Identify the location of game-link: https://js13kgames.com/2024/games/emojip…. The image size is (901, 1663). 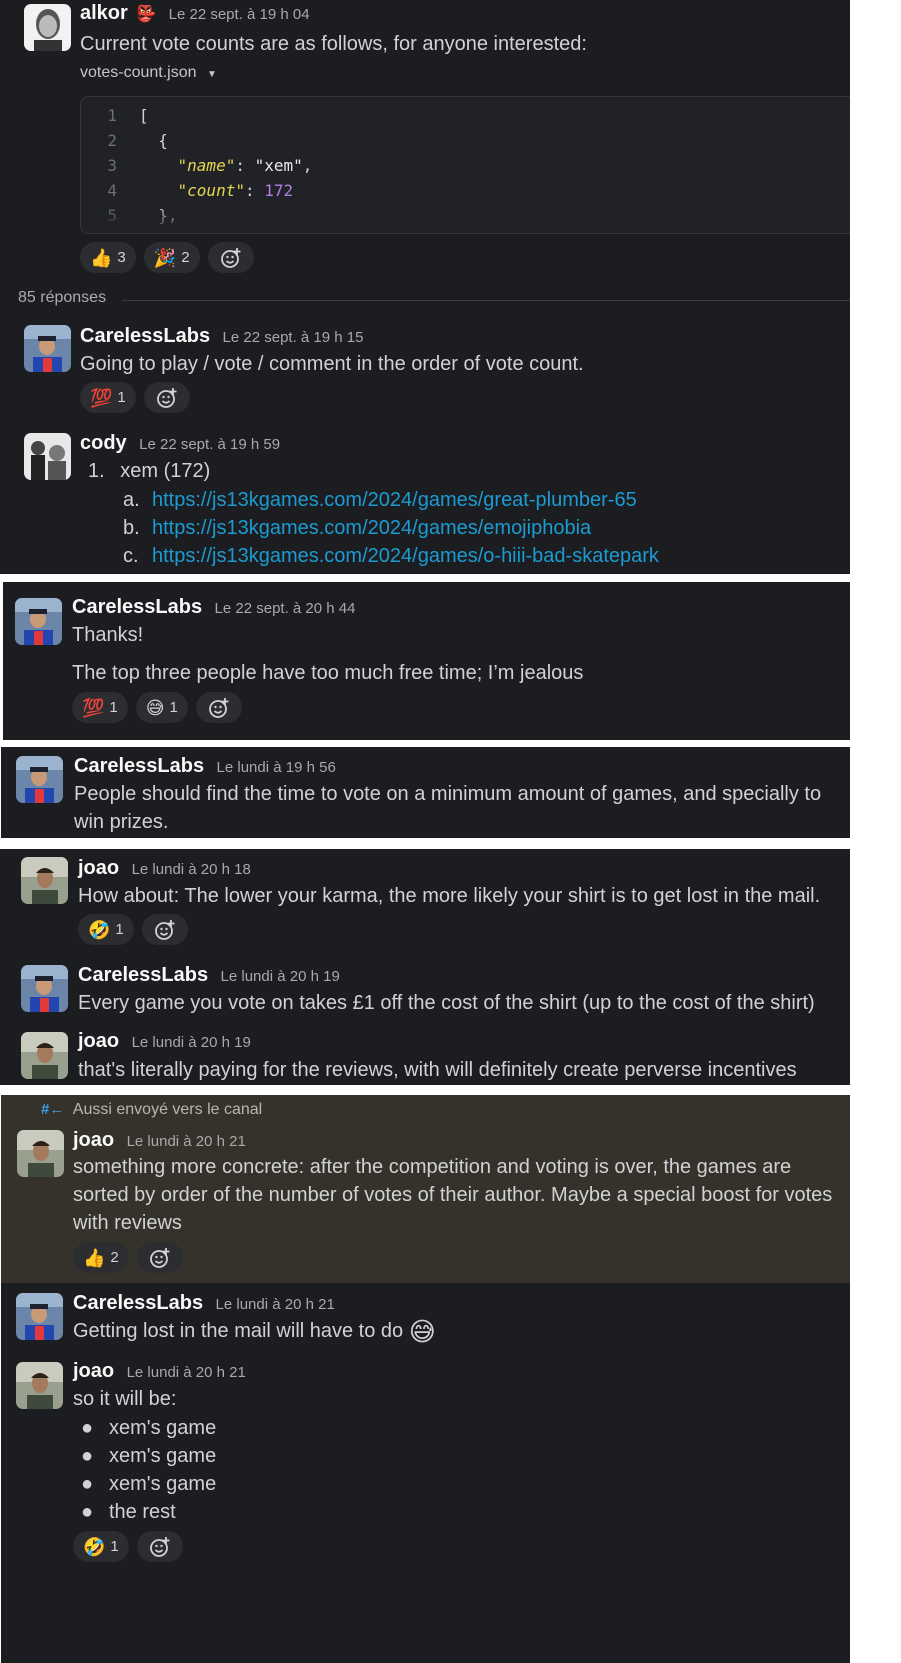
(371, 528).